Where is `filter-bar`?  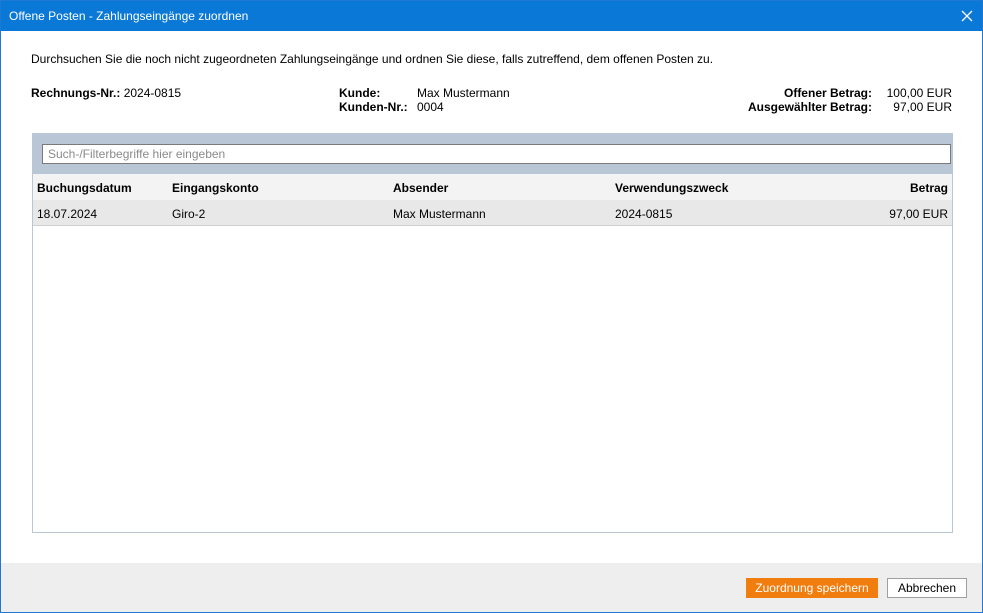
filter-bar is located at coordinates (492, 154).